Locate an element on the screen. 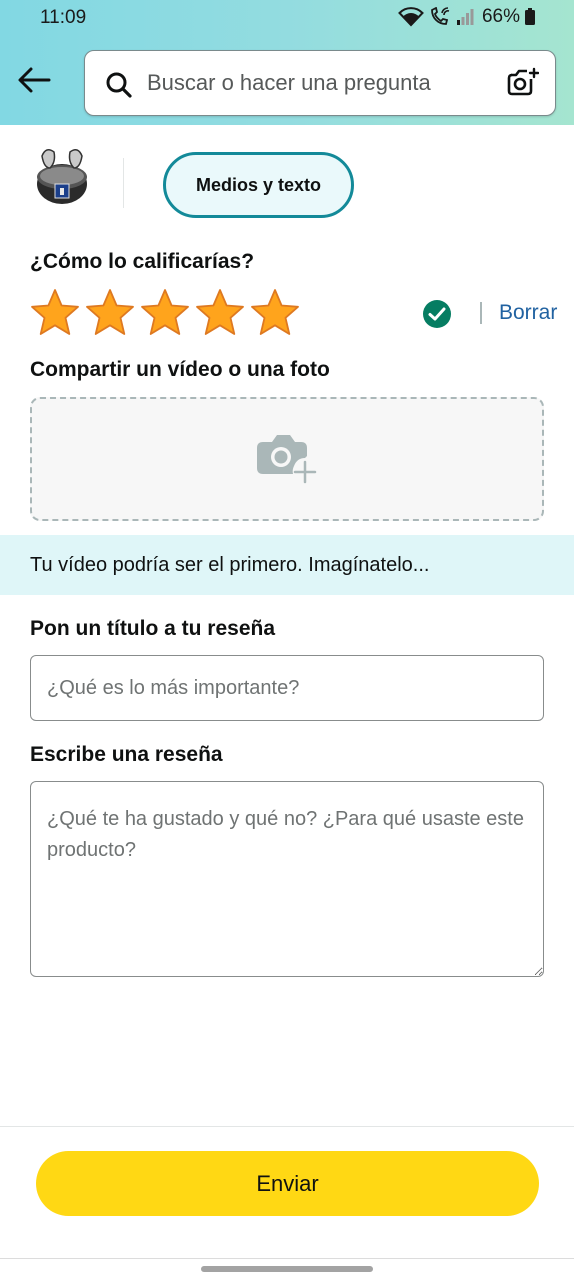 The height and width of the screenshot is (1280, 574). home-indicator is located at coordinates (287, 1269).